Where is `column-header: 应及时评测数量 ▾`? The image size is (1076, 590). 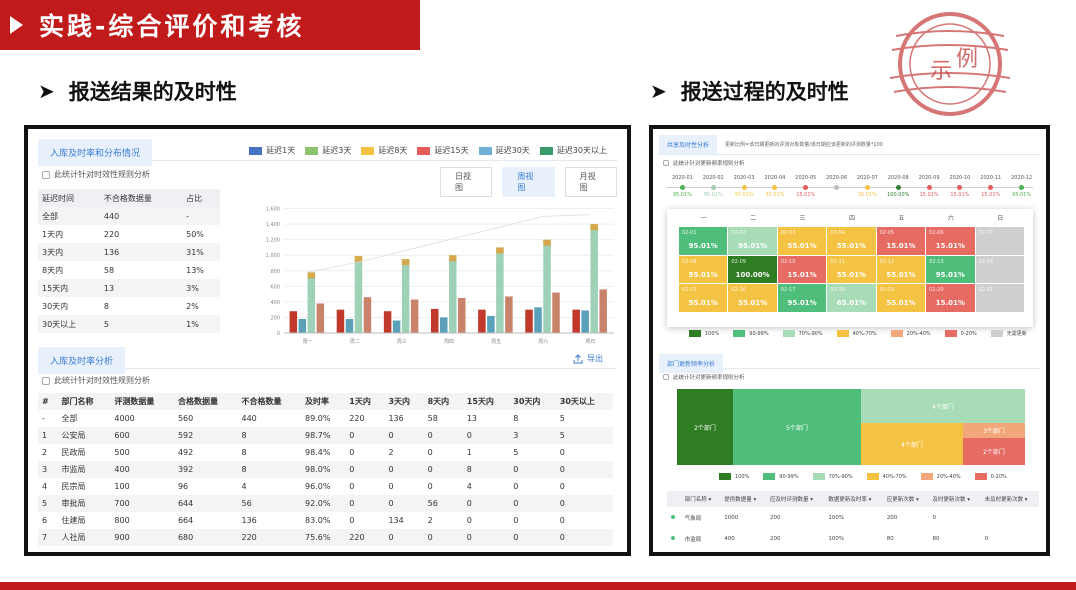
column-header: 应及时评测数量 ▾ is located at coordinates (795, 499).